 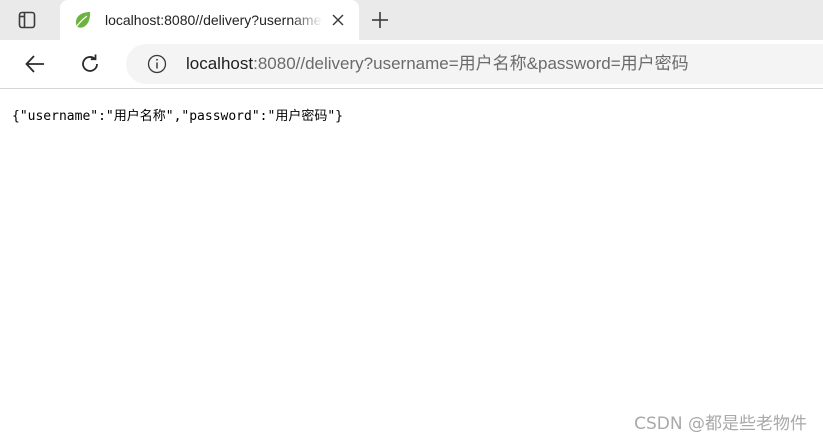 I want to click on info-icon, so click(x=157, y=64).